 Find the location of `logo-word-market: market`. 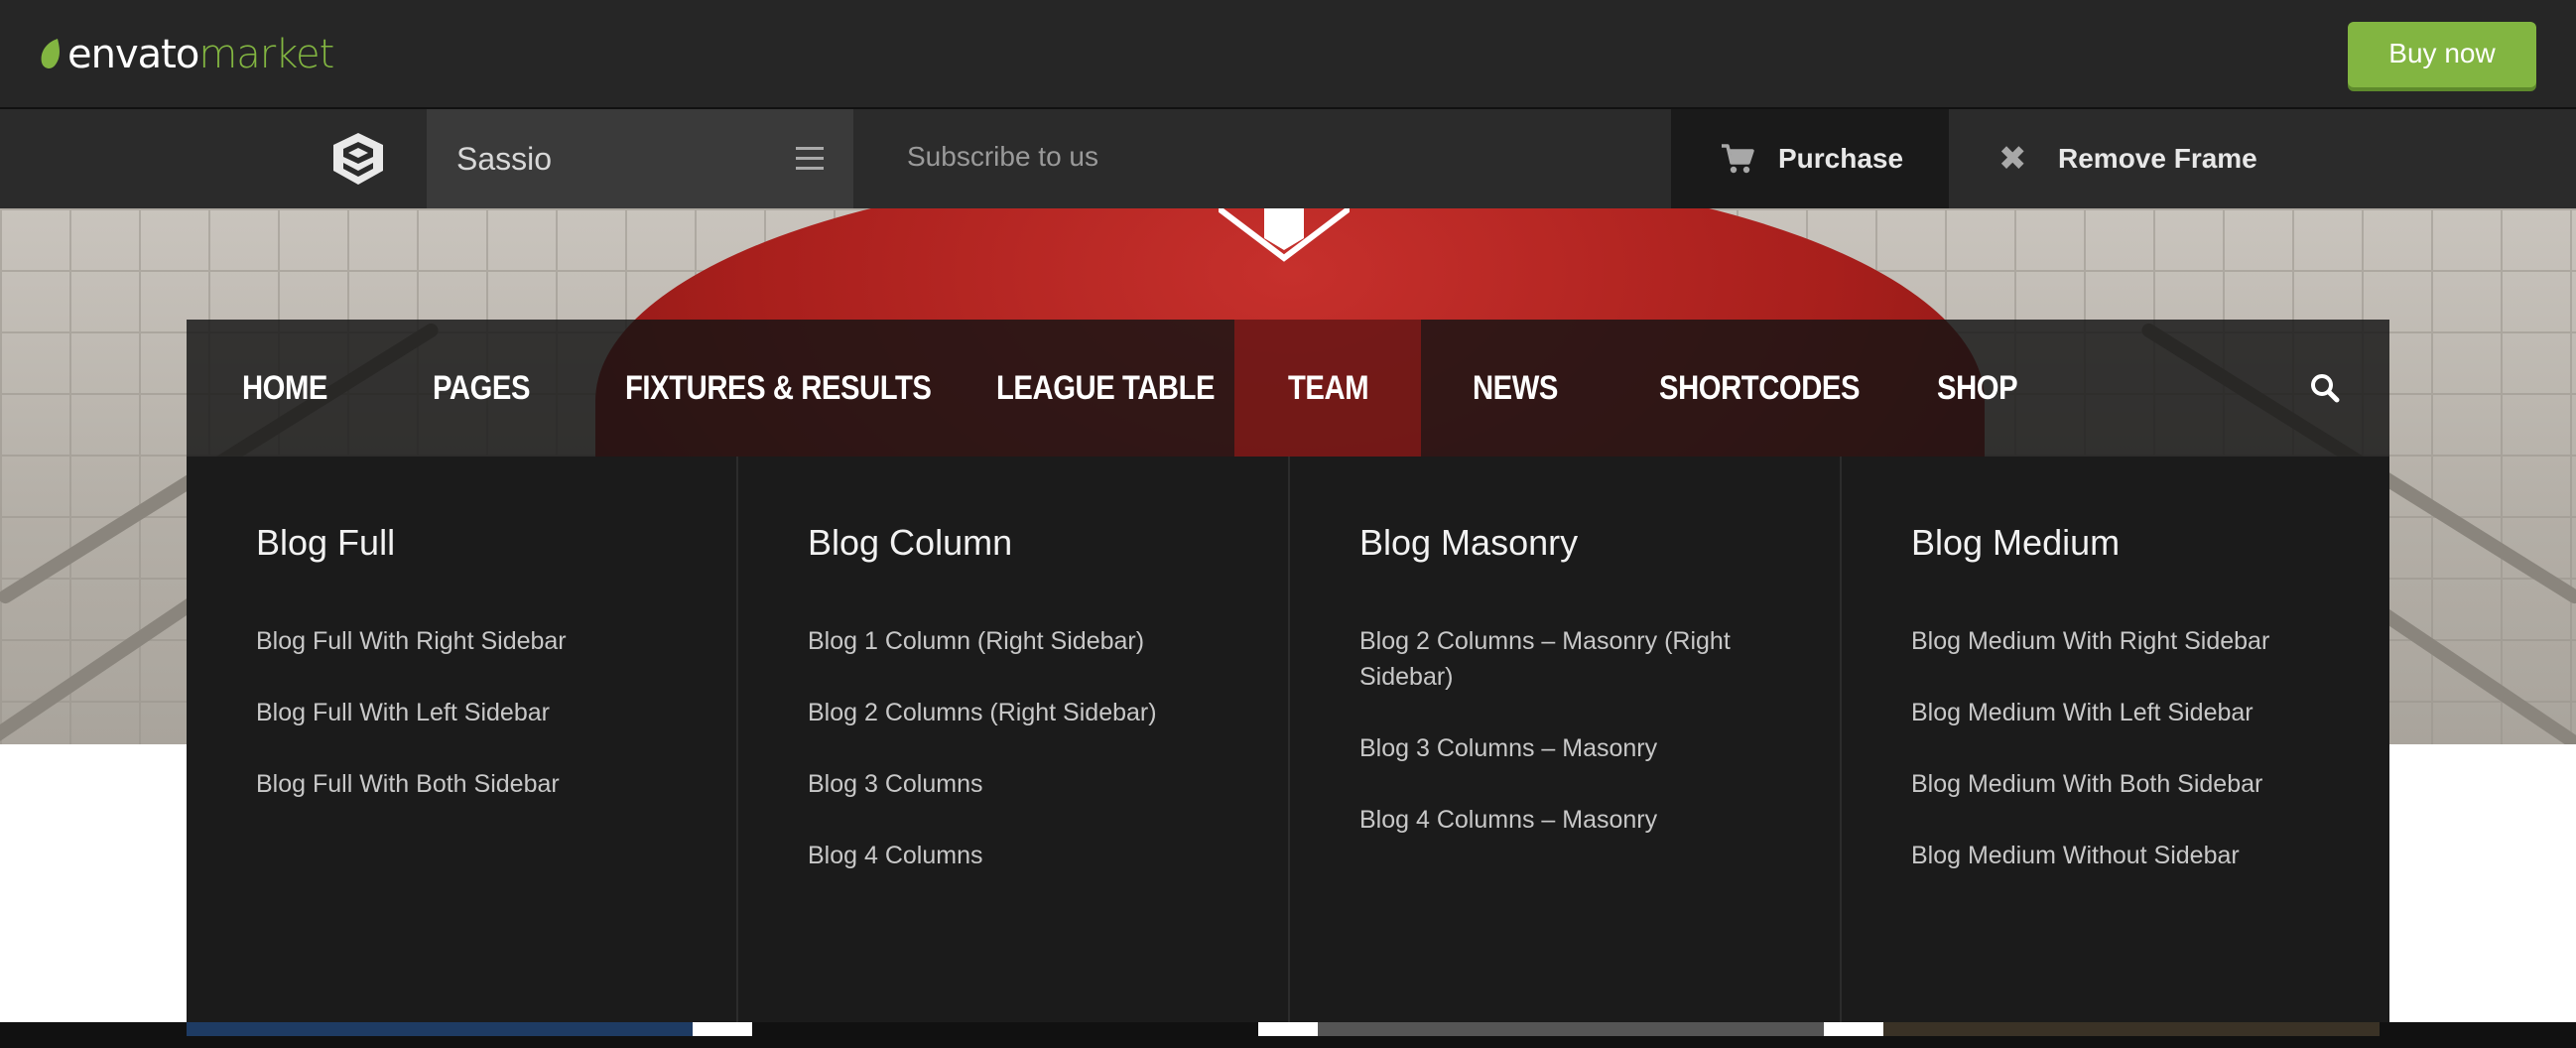

logo-word-market: market is located at coordinates (266, 54).